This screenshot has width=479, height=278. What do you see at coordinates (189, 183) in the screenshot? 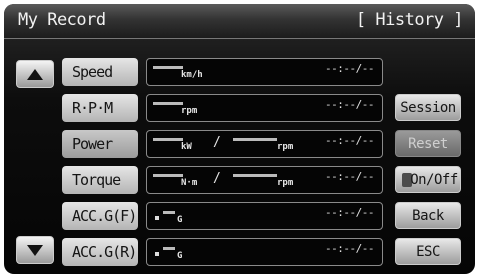
I see `unit-label: N·m` at bounding box center [189, 183].